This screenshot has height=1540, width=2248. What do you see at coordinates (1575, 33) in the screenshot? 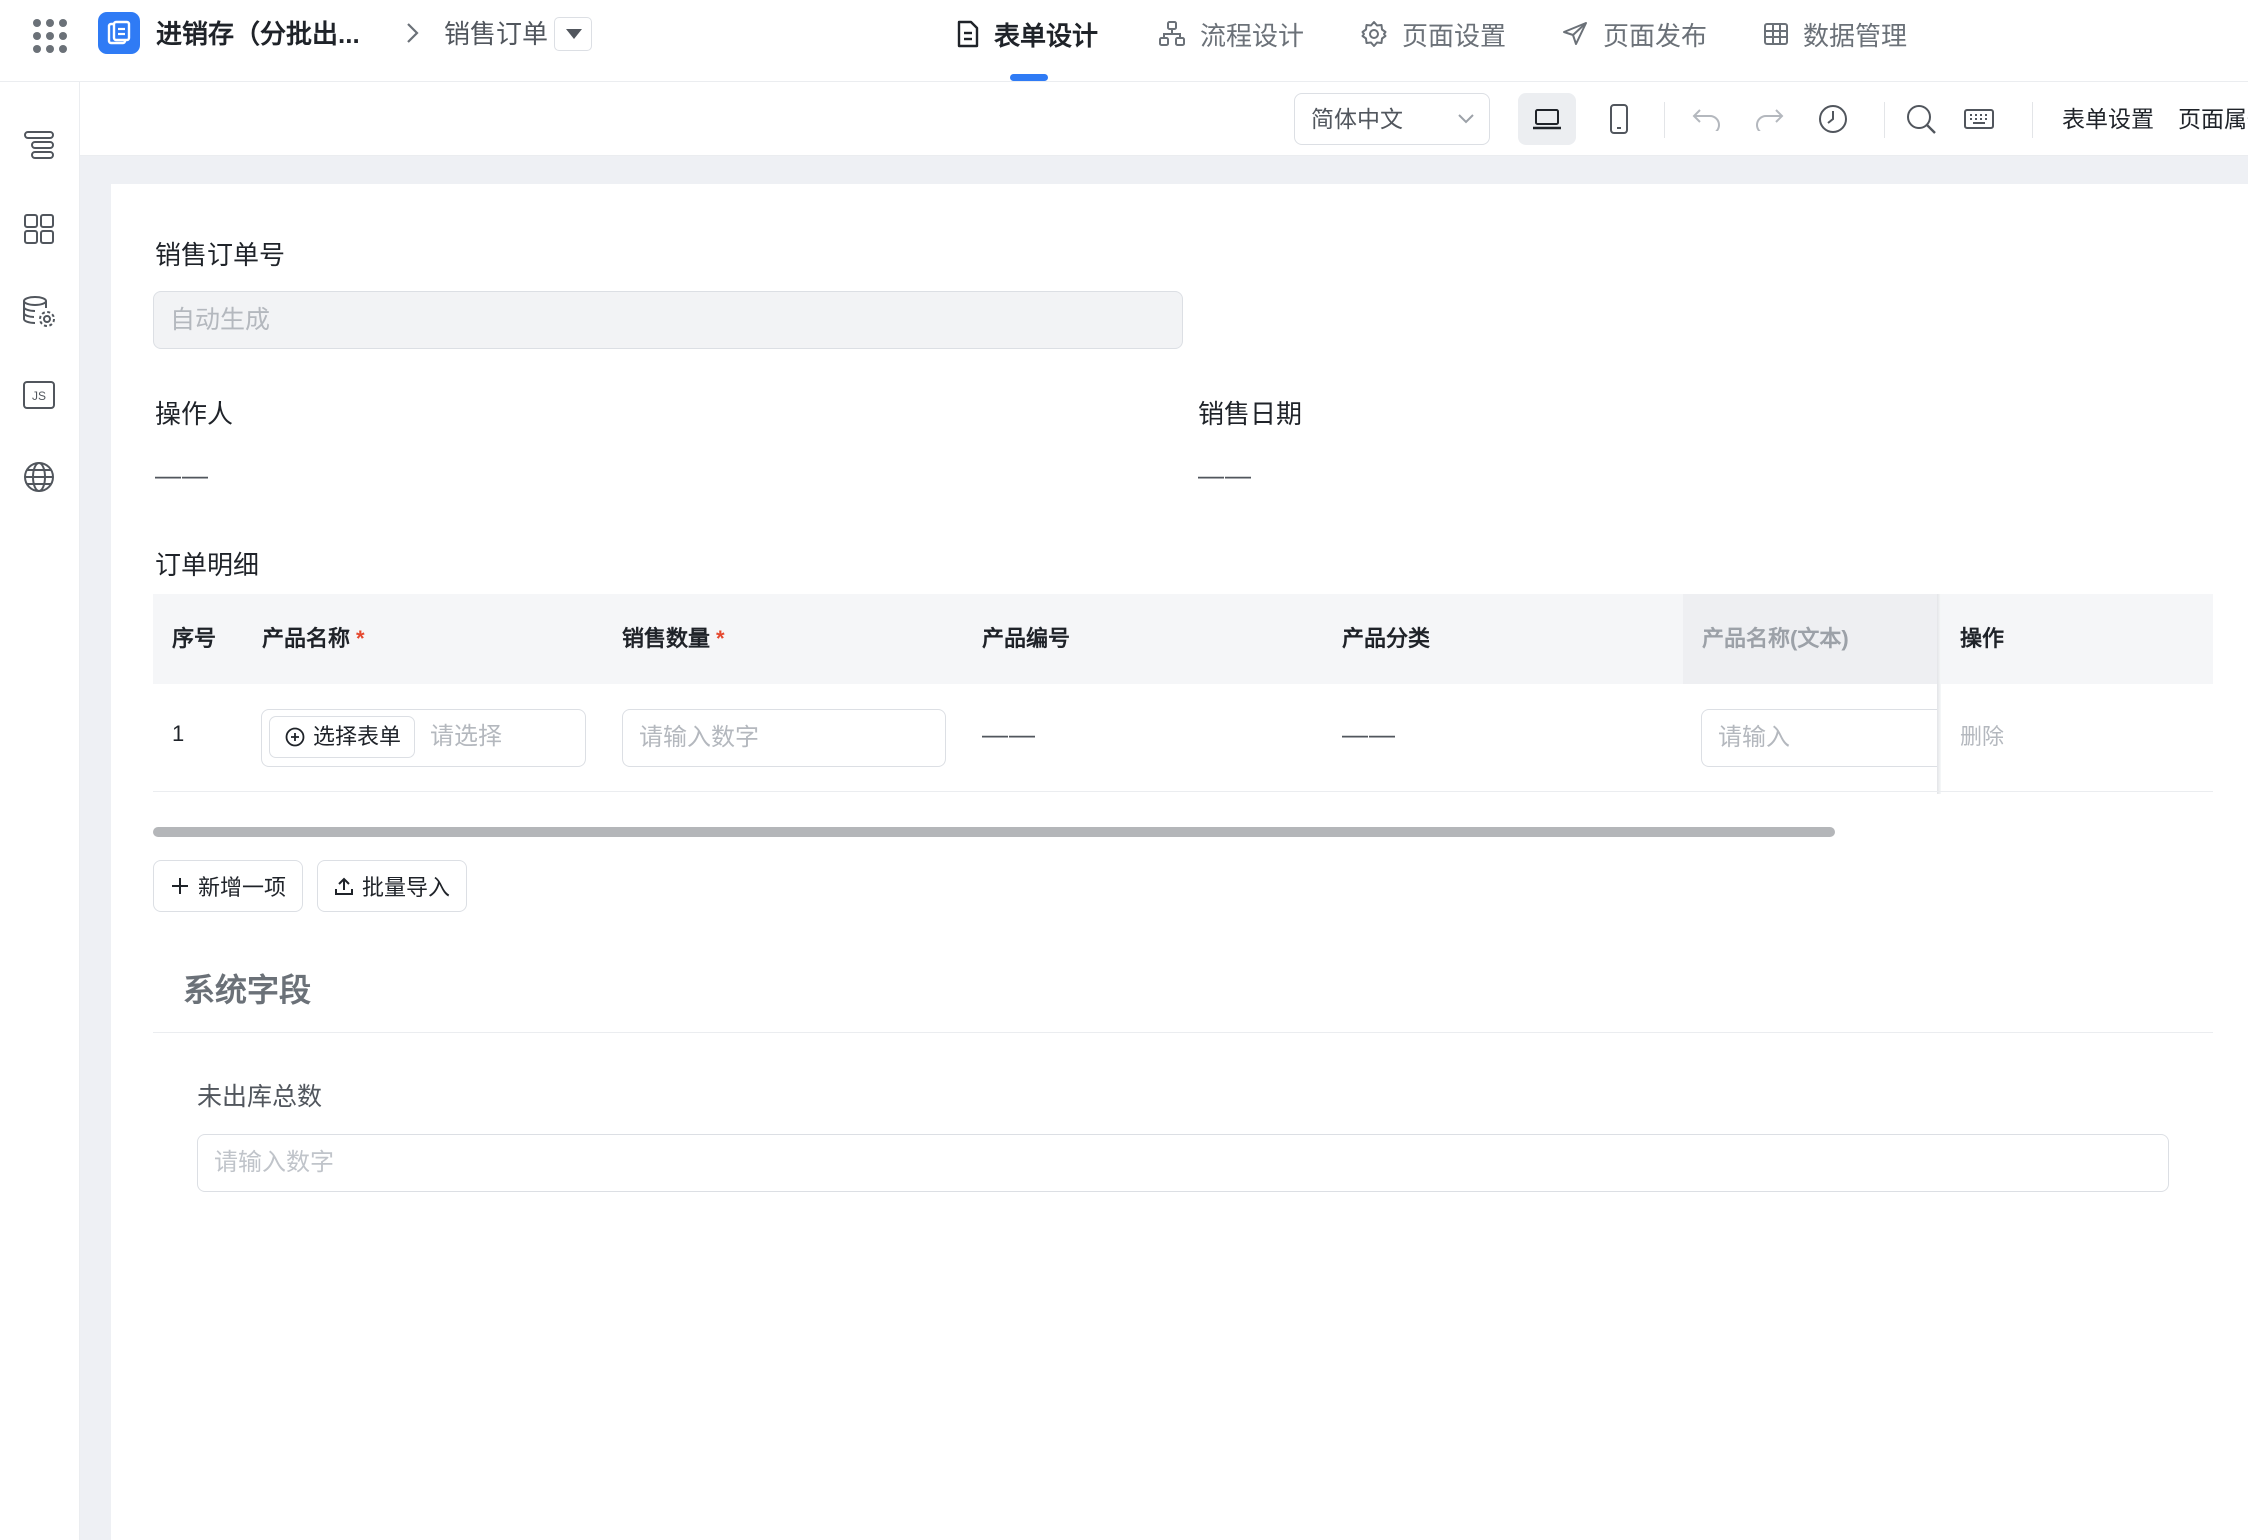
I see `send-icon` at bounding box center [1575, 33].